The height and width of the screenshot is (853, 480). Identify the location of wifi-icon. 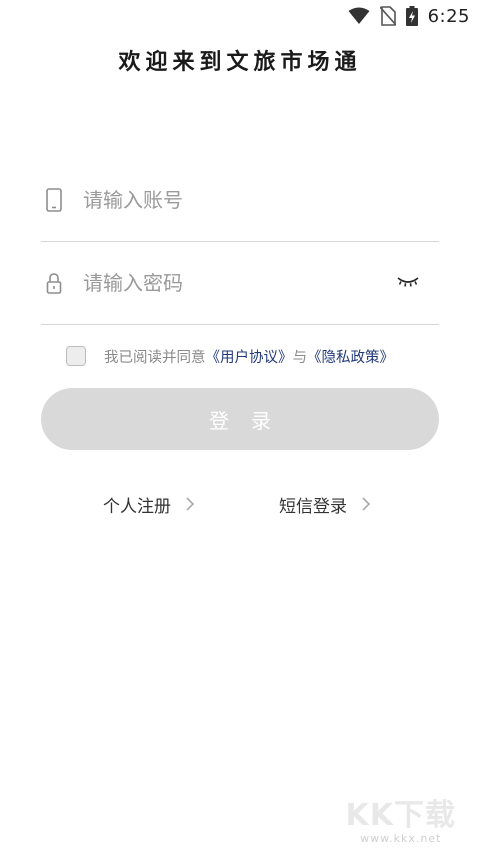
(359, 15).